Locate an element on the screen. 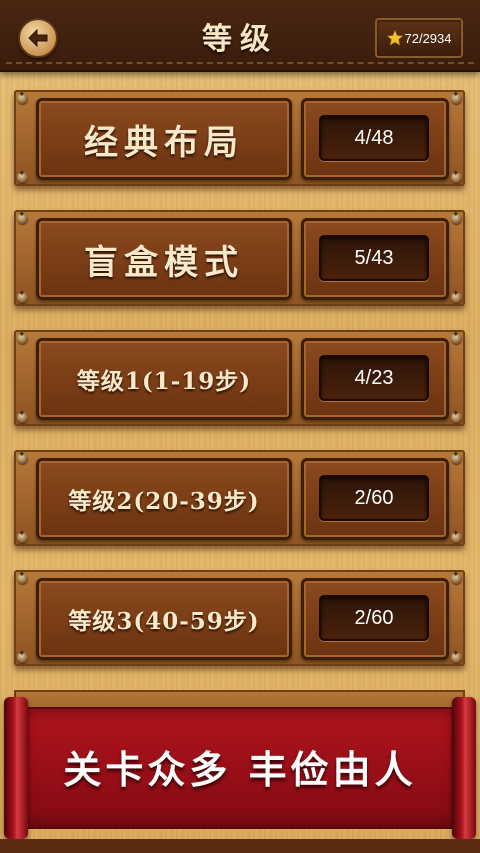  level-name-button: 等级1(1-19步) is located at coordinates (164, 379).